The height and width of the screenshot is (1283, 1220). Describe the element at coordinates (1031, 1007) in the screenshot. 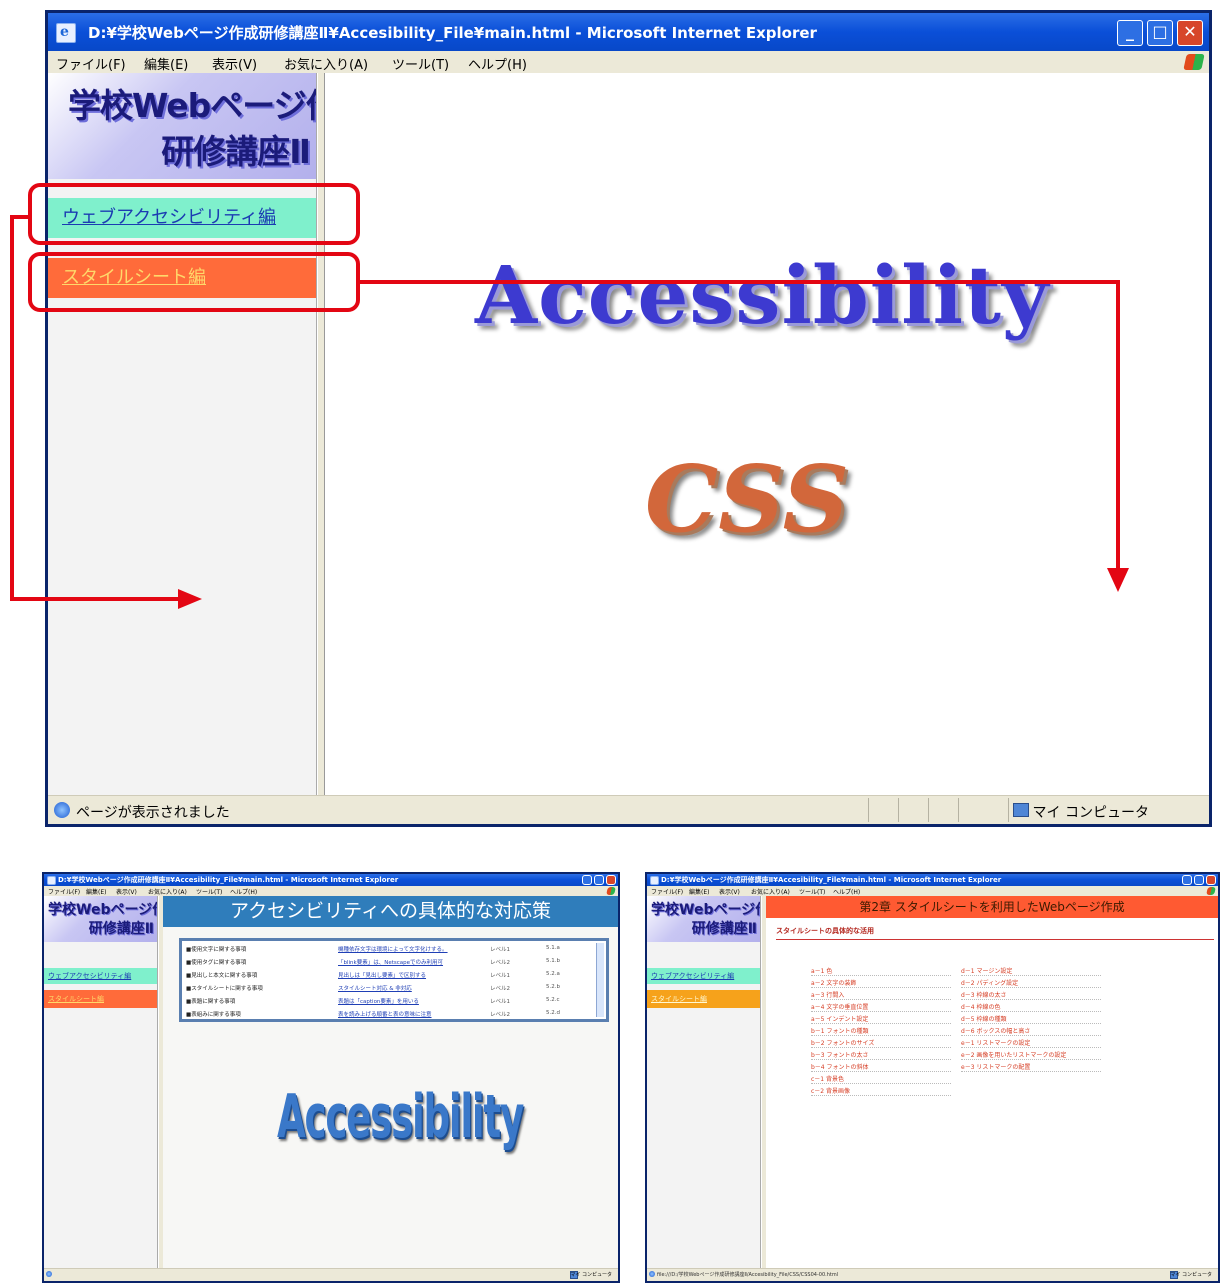

I see `list-item: d－4 枠線の色` at that location.